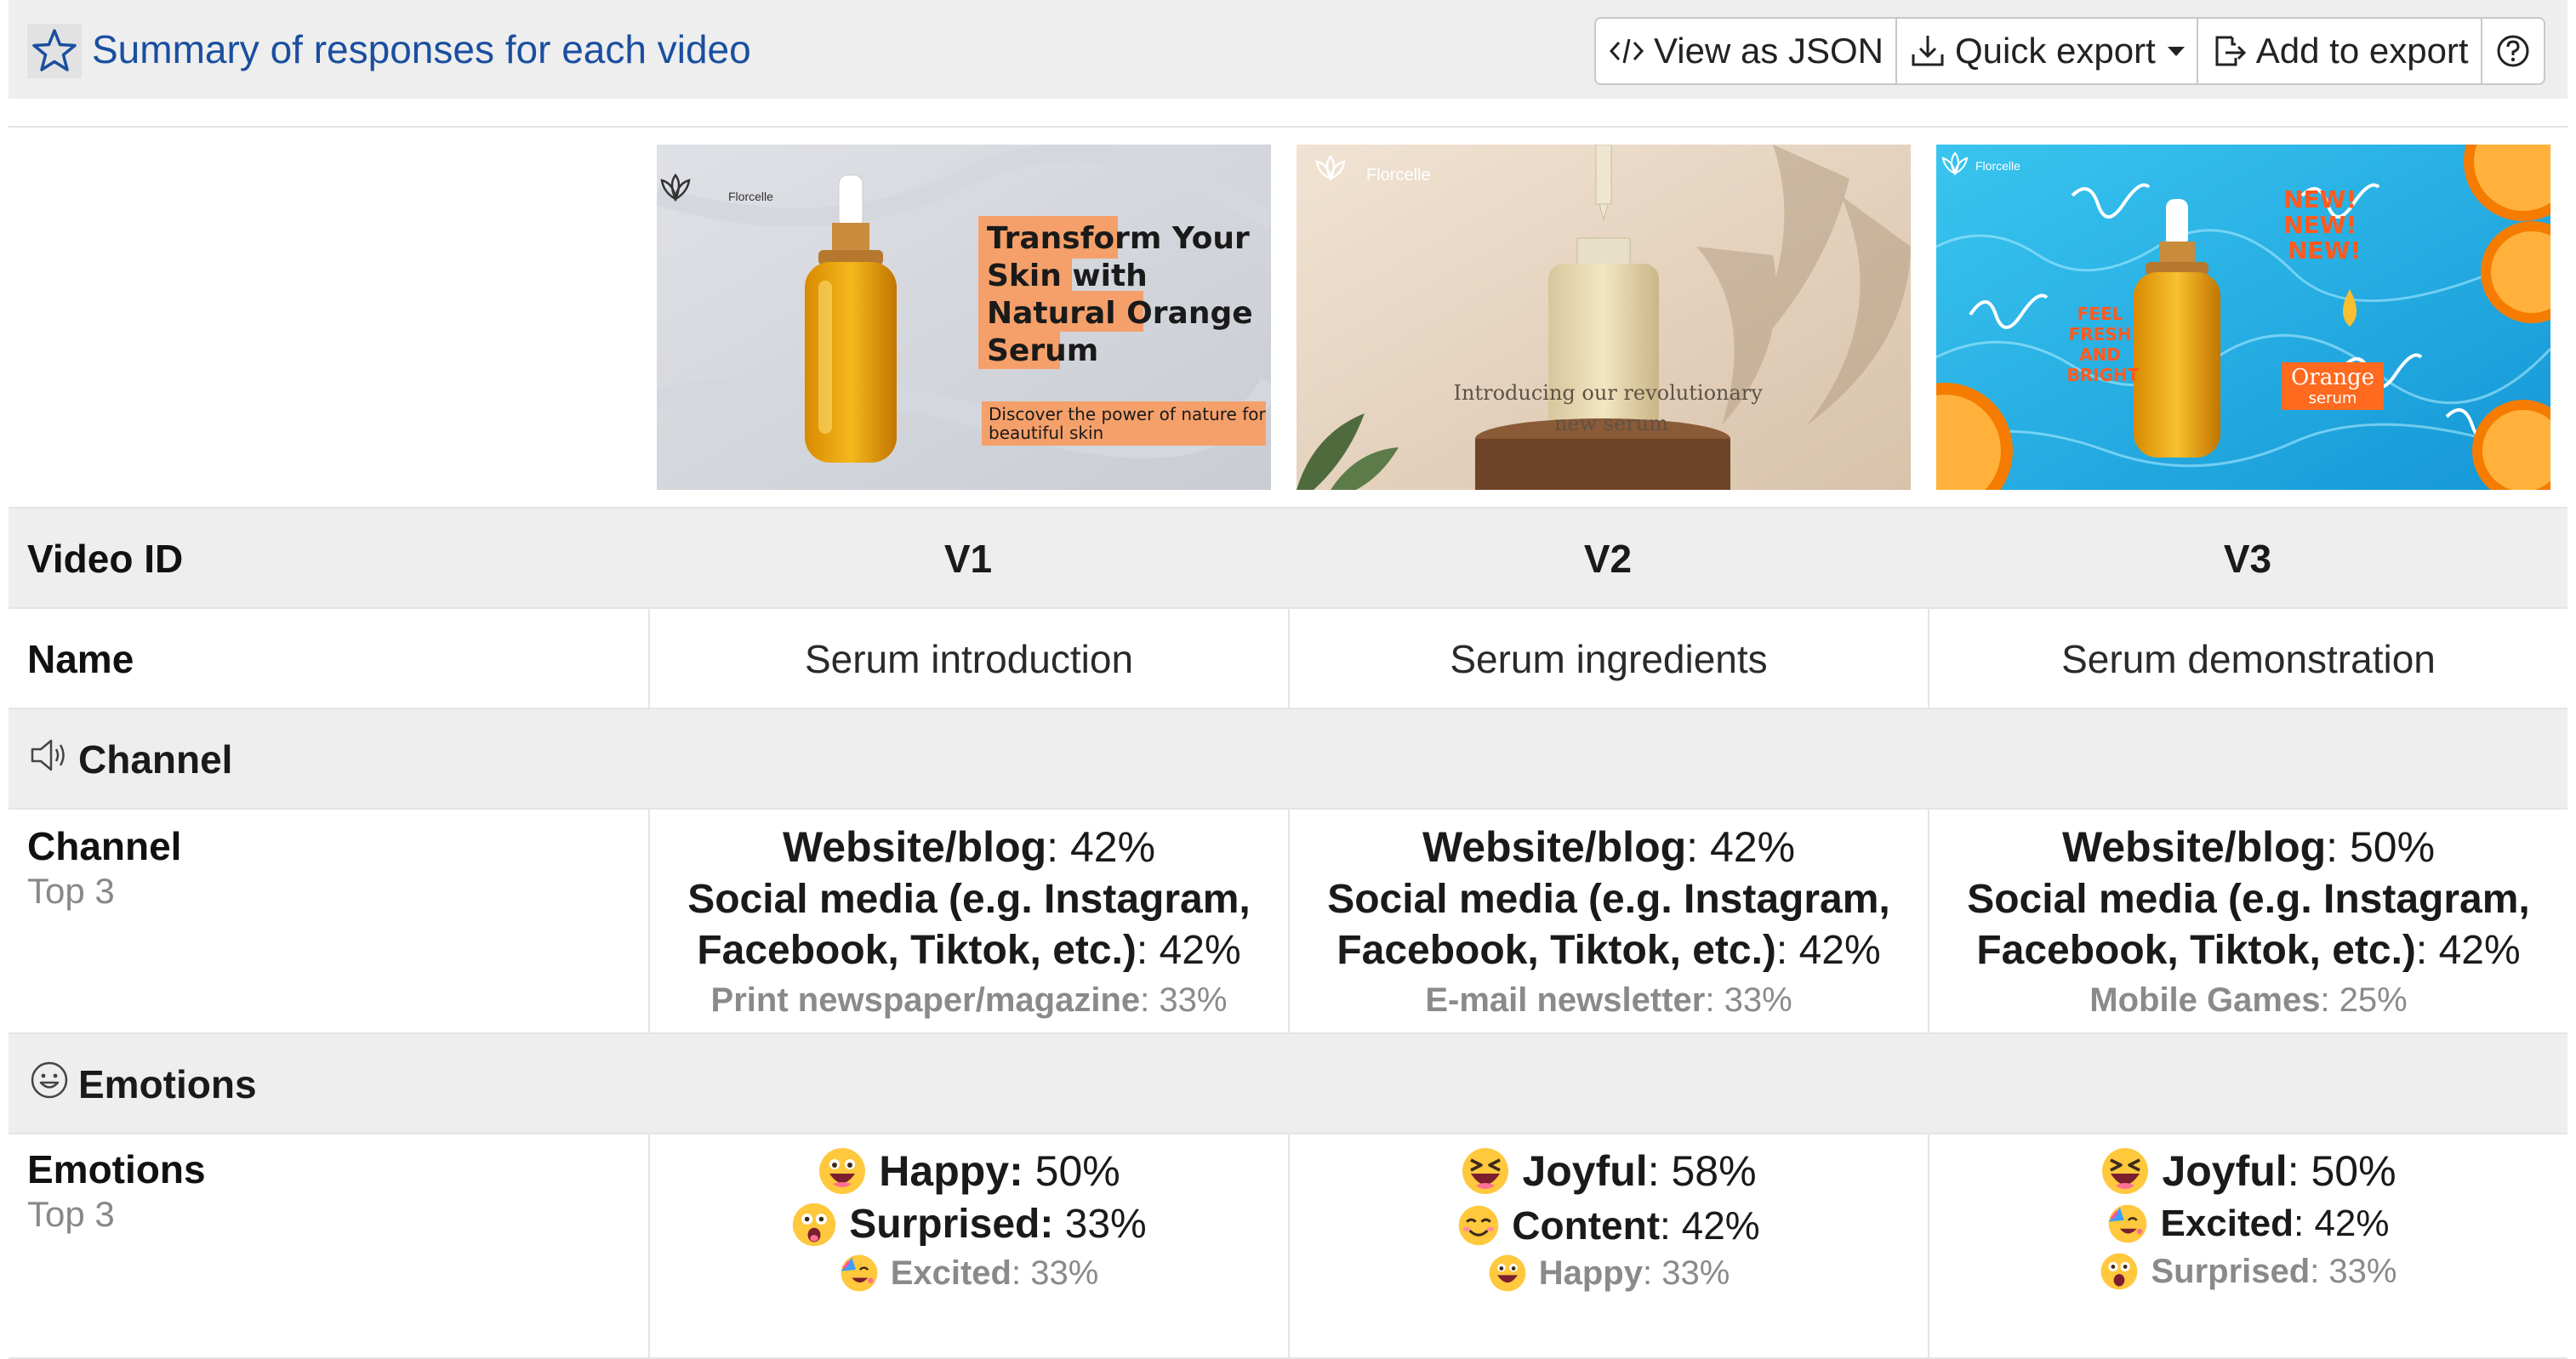 This screenshot has height=1359, width=2576. I want to click on view-as-json-label: View as JSON, so click(1769, 51).